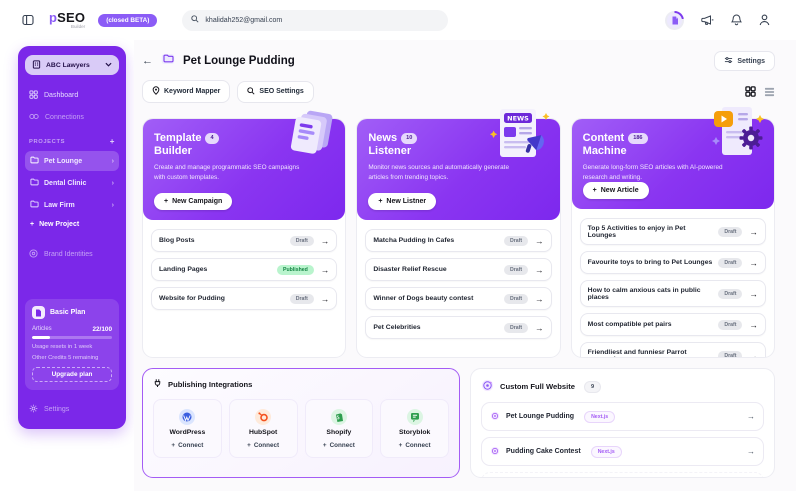 This screenshot has width=796, height=491. I want to click on project-label: Dental Clinic, so click(65, 183).